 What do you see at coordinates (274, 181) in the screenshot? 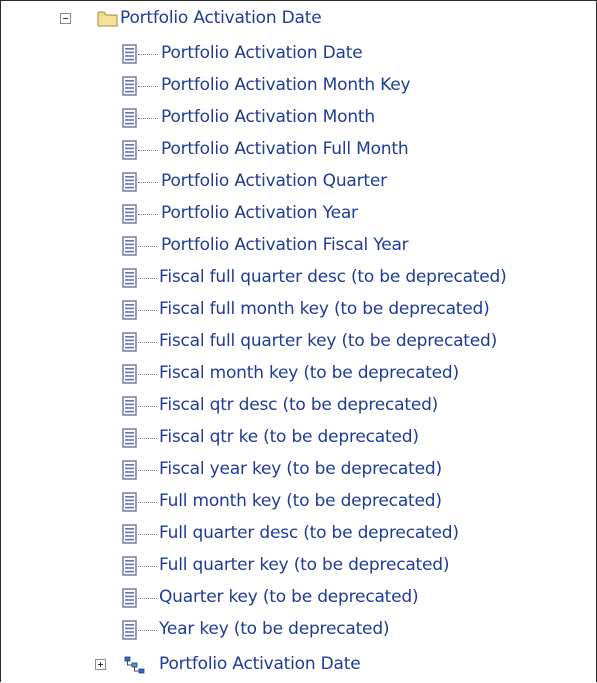
I see `tree-item-label: Portfolio Activation Quarter` at bounding box center [274, 181].